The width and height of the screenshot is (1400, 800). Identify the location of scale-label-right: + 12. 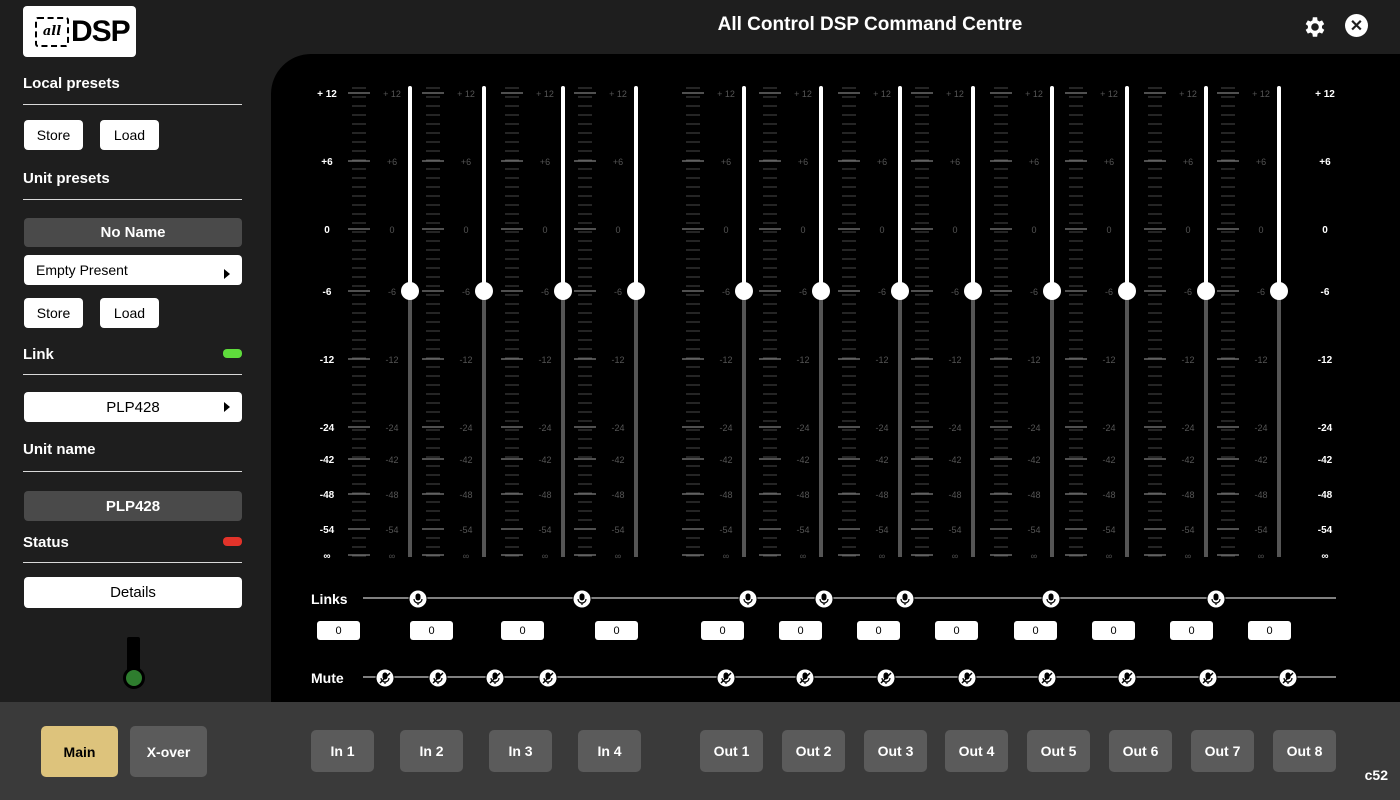
(1325, 94).